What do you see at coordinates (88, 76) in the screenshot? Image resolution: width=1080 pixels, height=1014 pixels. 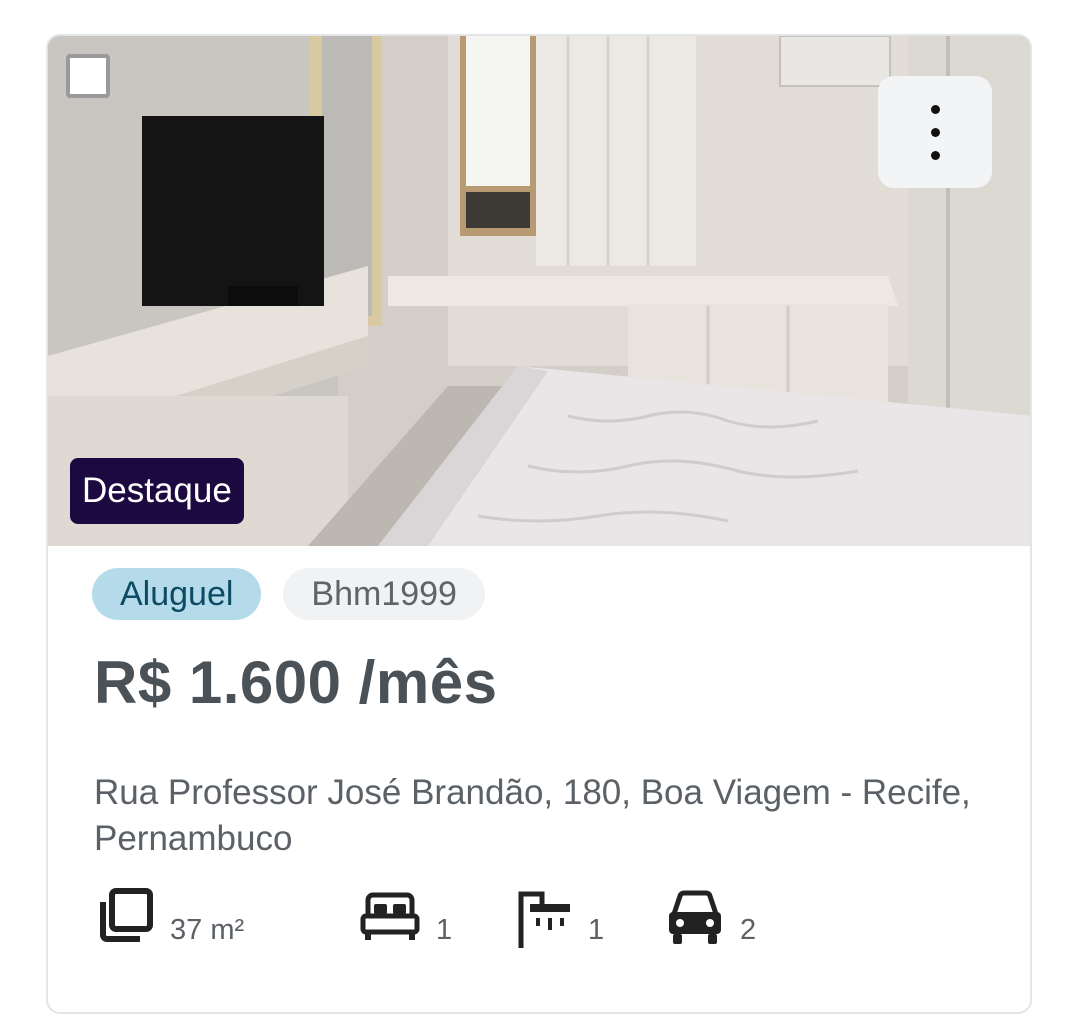 I see `select-checkbox` at bounding box center [88, 76].